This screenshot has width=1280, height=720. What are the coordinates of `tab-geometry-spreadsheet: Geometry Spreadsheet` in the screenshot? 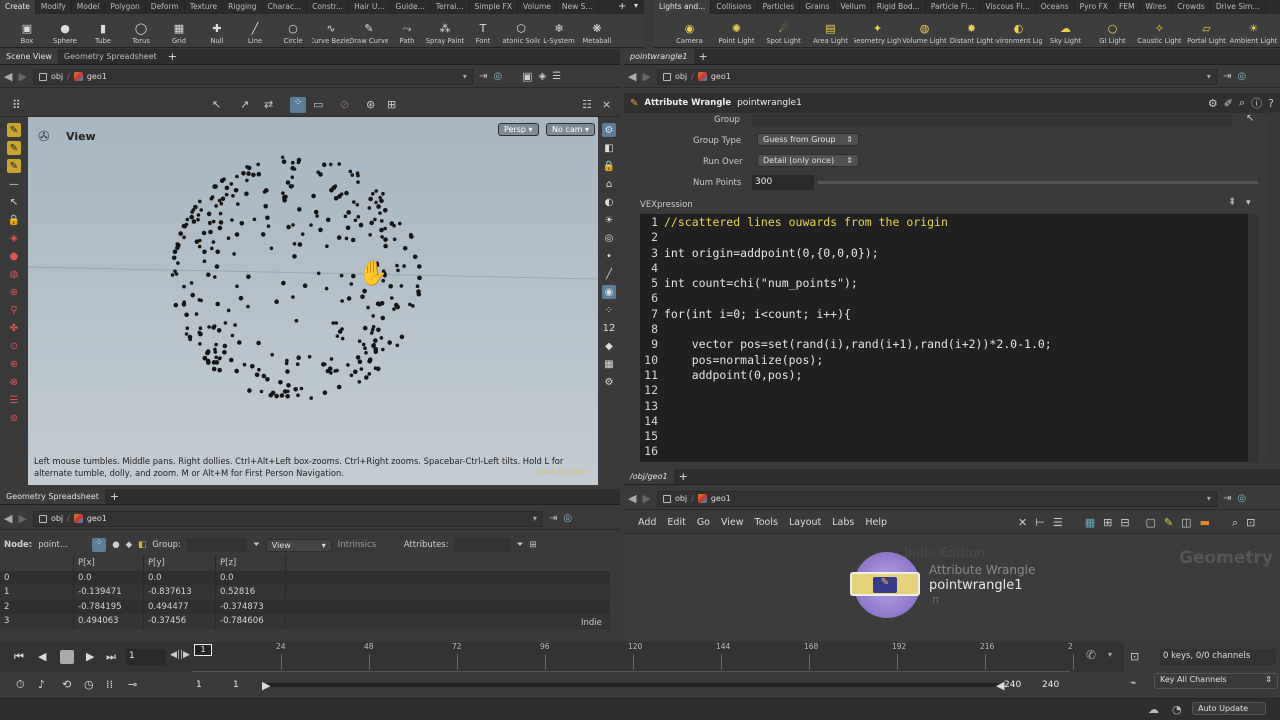 It's located at (52, 496).